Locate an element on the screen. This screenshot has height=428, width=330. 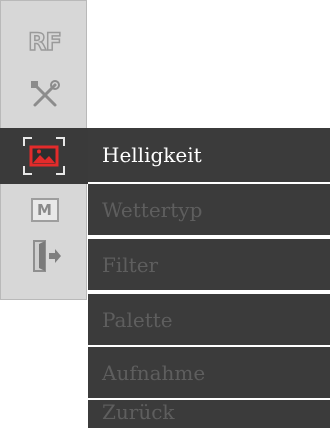
rf-icon: RF is located at coordinates (44, 42).